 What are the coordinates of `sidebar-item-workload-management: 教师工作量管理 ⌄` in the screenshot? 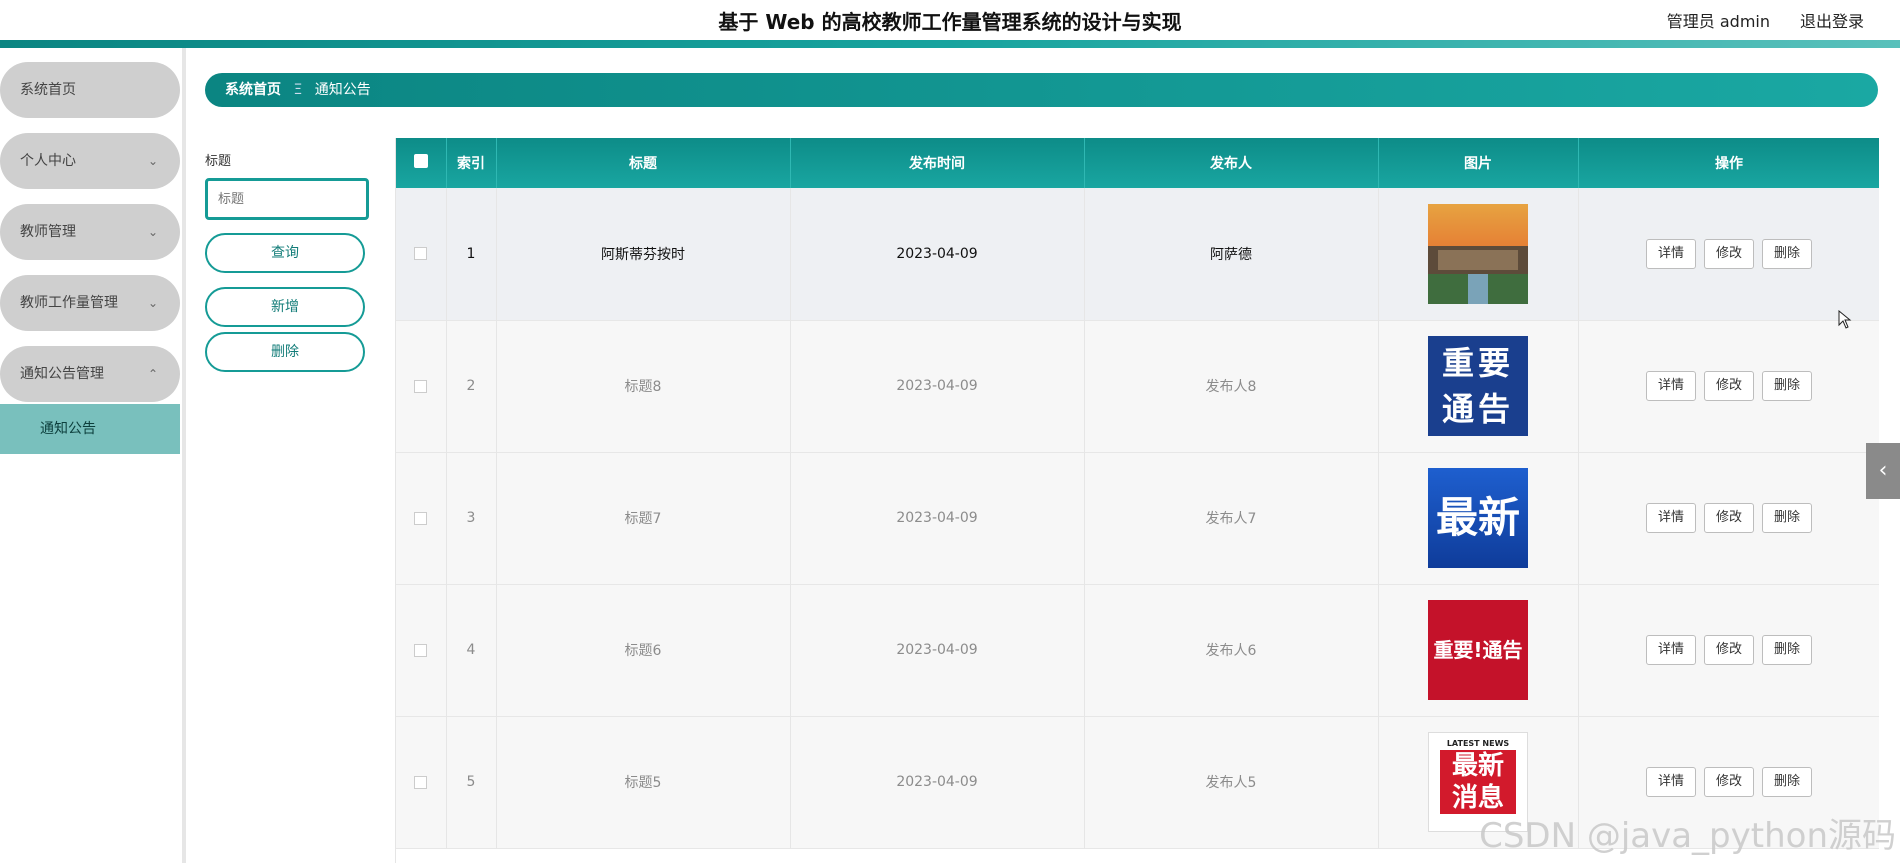 It's located at (90, 303).